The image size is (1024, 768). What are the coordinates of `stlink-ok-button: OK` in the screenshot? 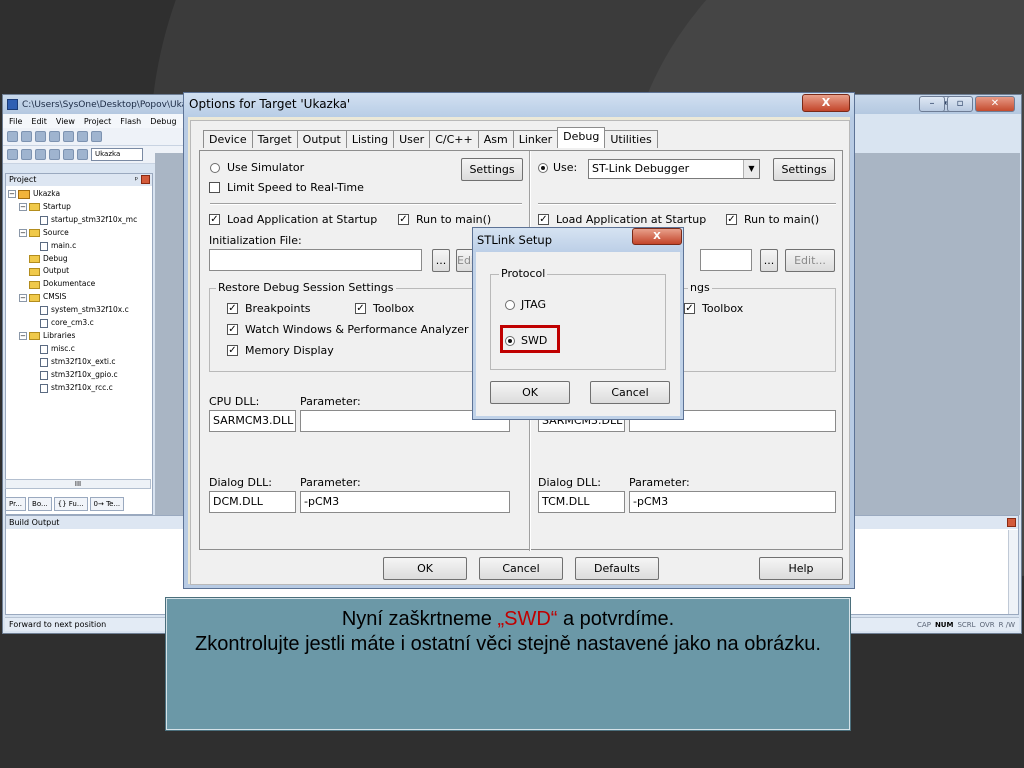 It's located at (530, 392).